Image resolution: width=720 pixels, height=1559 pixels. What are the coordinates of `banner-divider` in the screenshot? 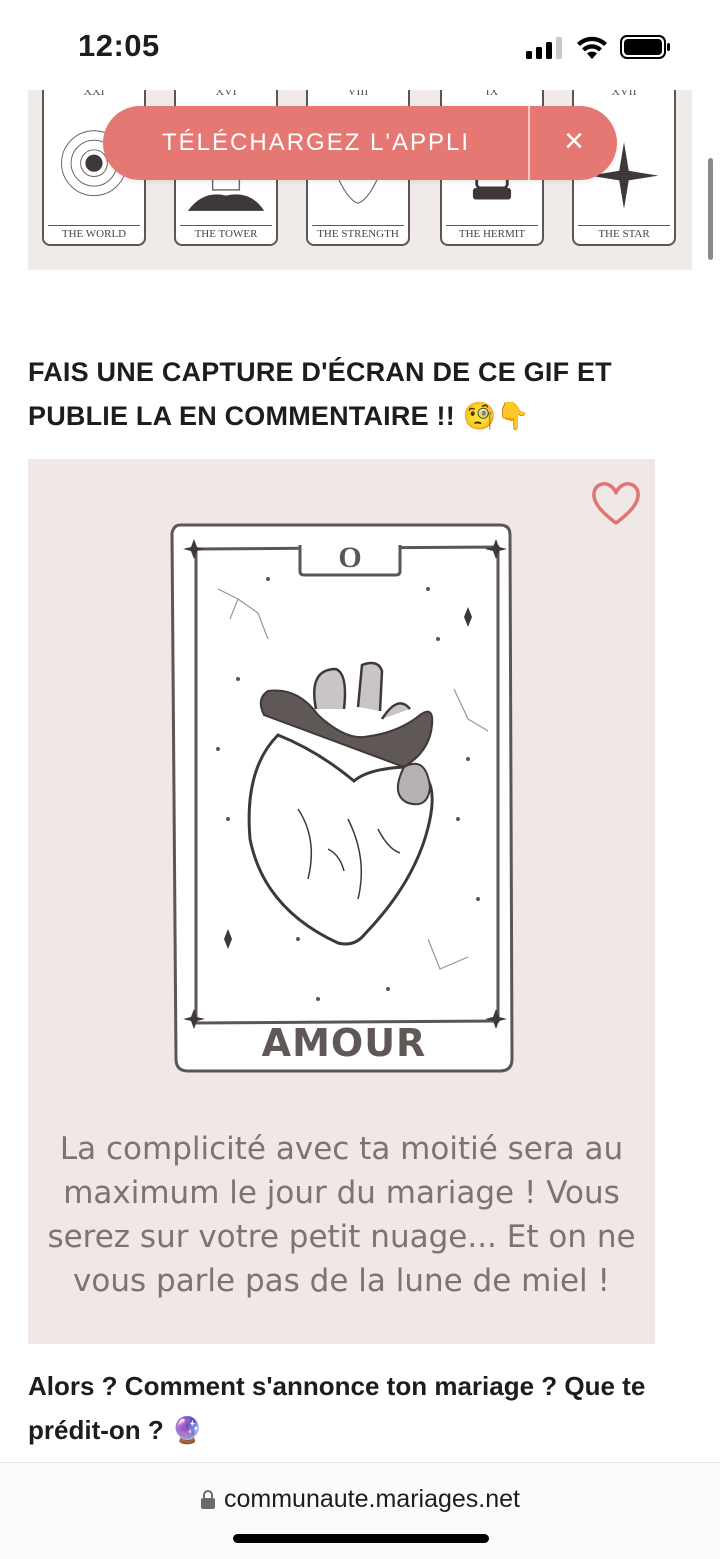 It's located at (529, 143).